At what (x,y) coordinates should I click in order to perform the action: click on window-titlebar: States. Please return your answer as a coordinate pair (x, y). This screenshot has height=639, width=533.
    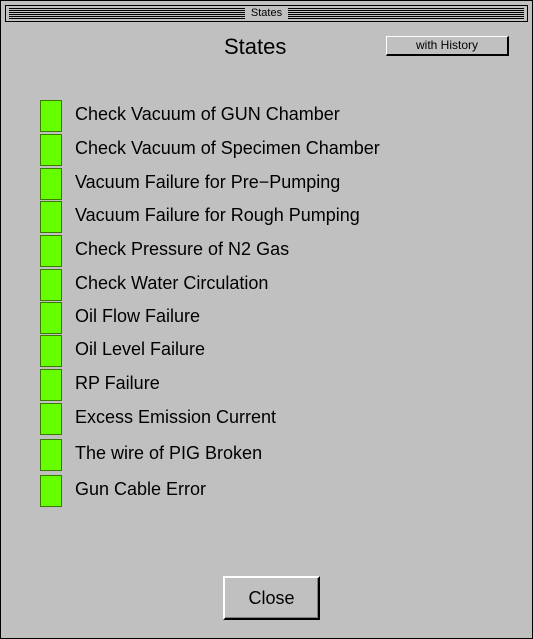
    Looking at the image, I should click on (266, 13).